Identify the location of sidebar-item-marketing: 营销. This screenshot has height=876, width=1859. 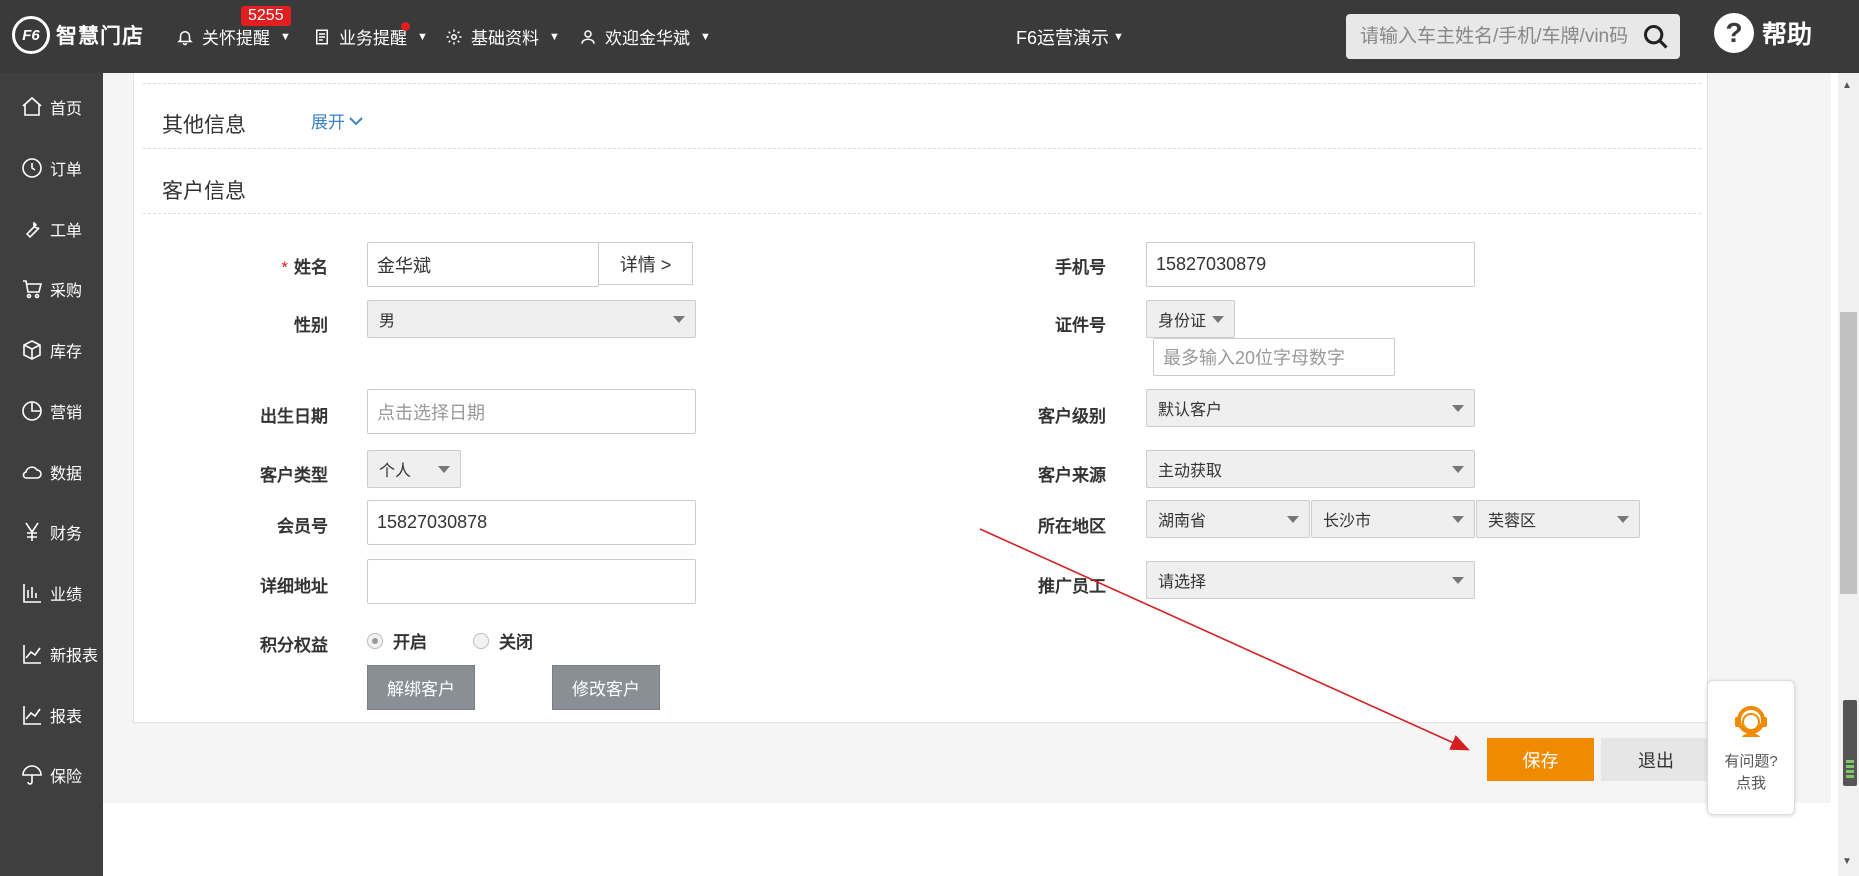
(51, 411).